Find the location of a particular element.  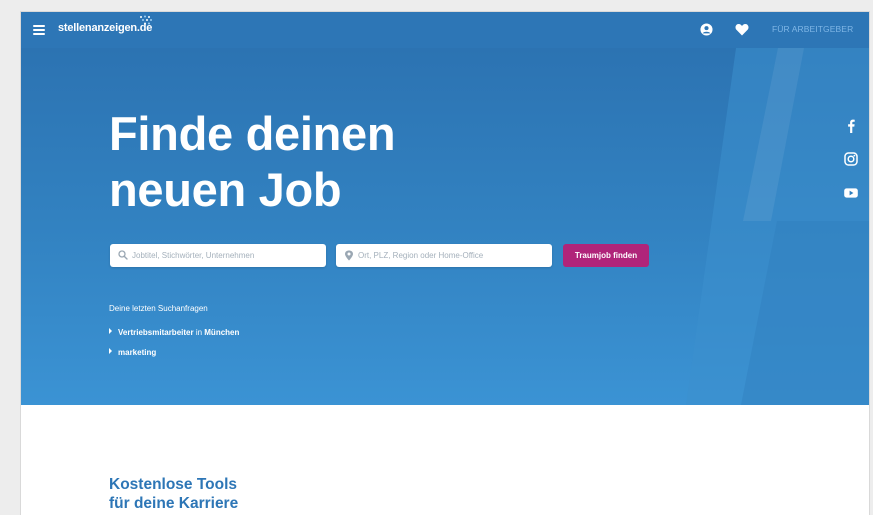

recent-search-item: Vertriebsmitarbeiter in München is located at coordinates (174, 332).